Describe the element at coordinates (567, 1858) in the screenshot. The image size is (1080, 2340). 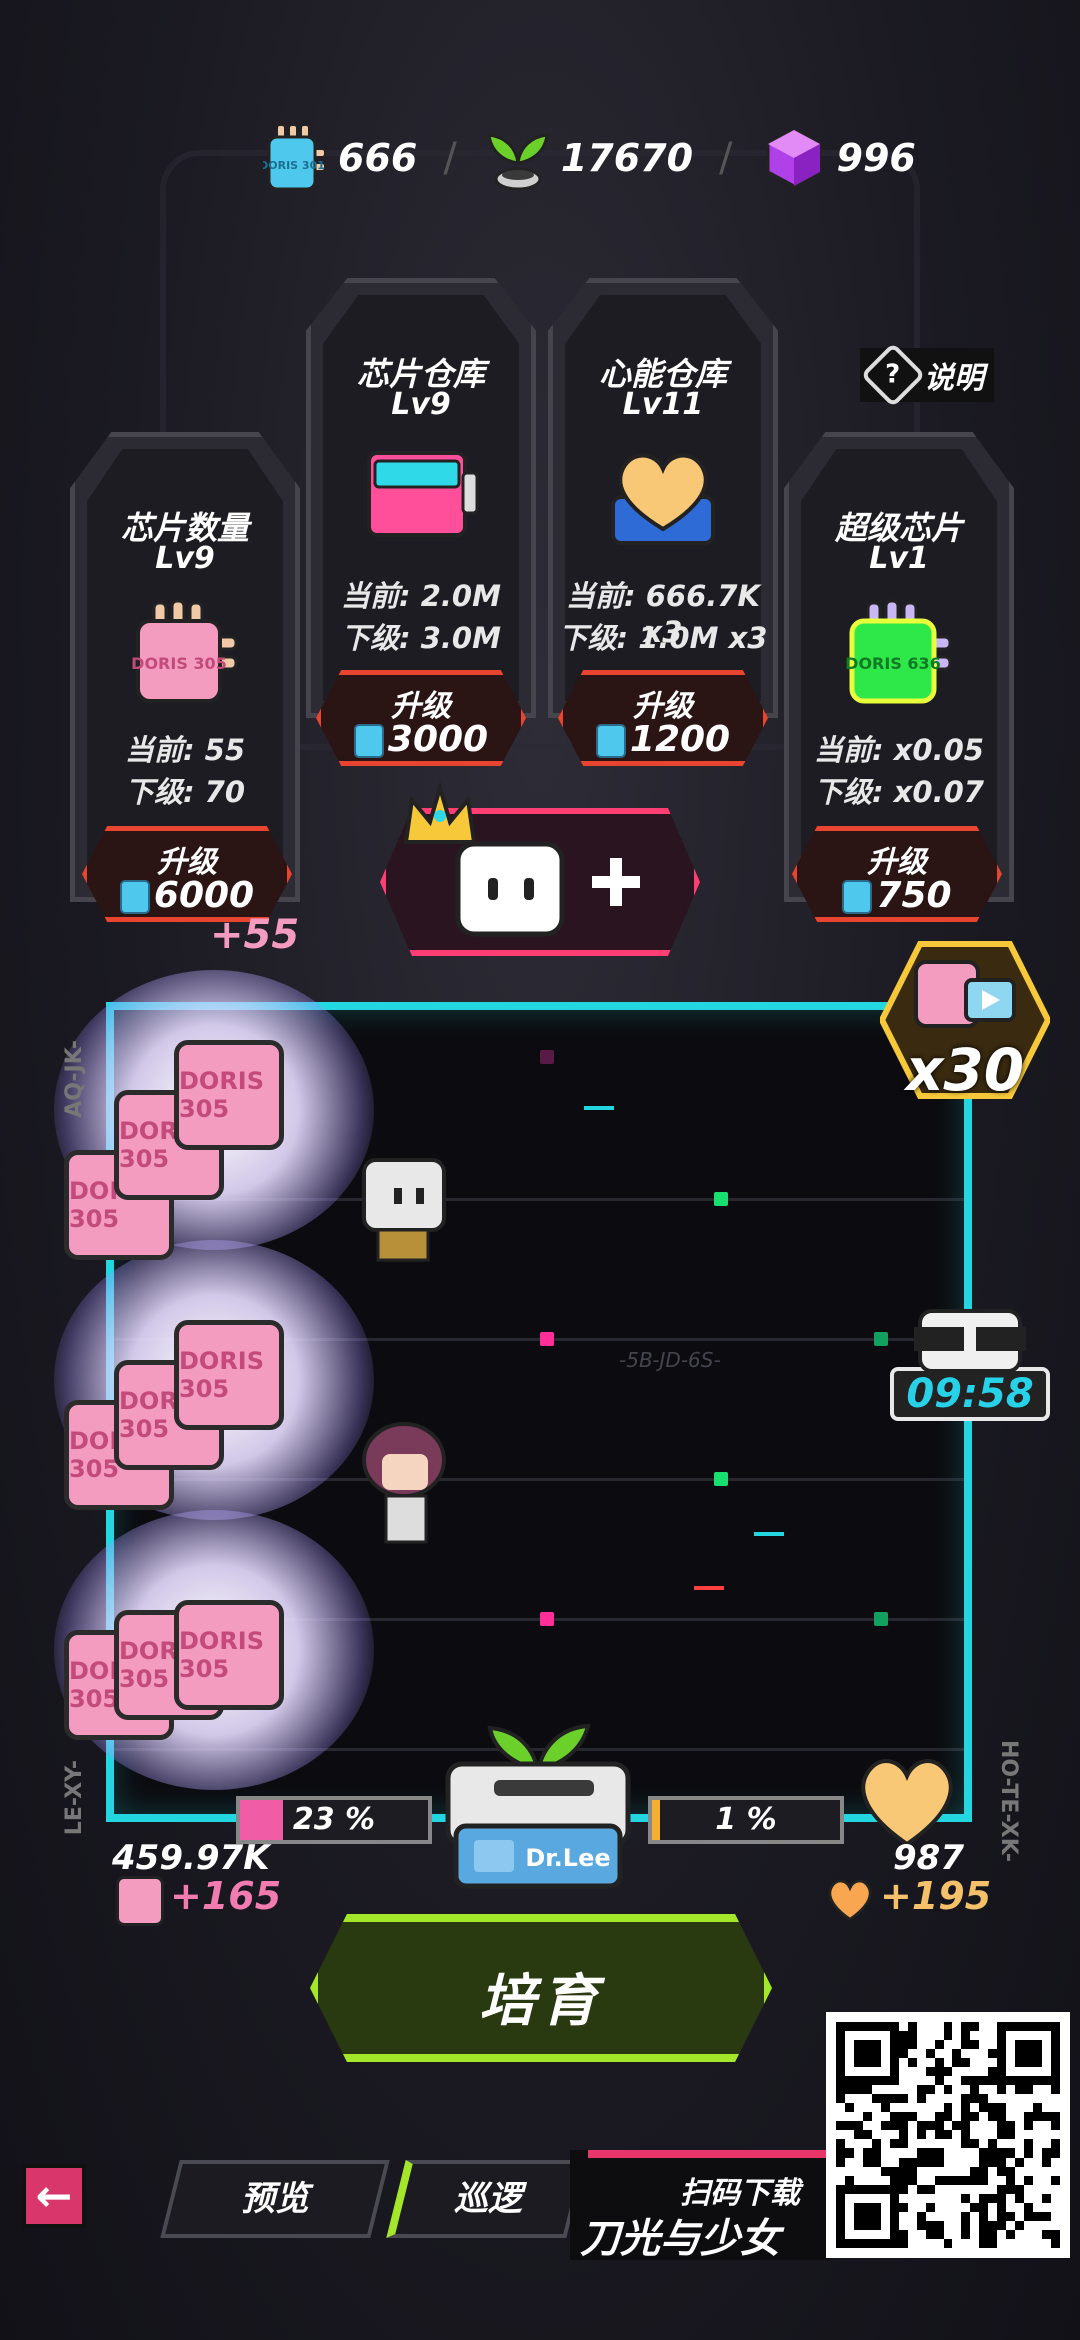
I see `svg-text: Dr.Lee` at that location.